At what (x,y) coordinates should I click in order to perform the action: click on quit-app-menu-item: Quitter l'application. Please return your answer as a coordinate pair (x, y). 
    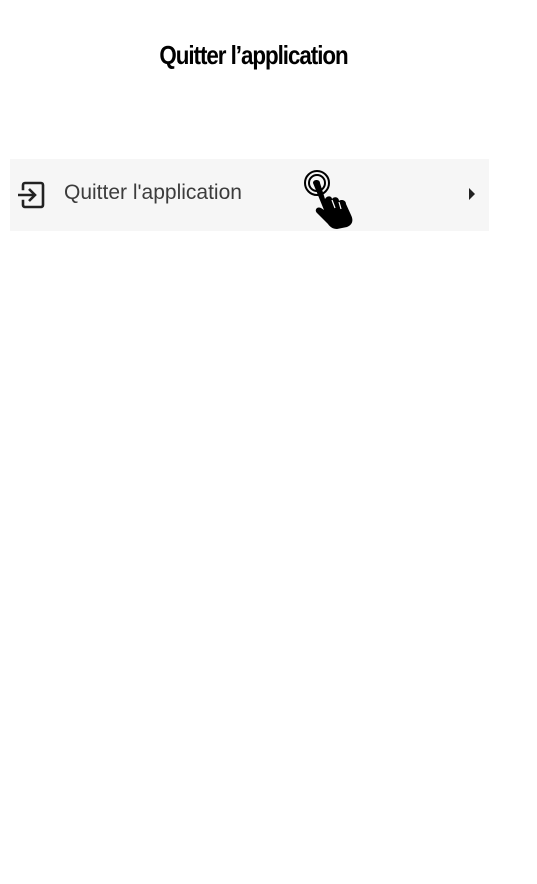
    Looking at the image, I should click on (249, 195).